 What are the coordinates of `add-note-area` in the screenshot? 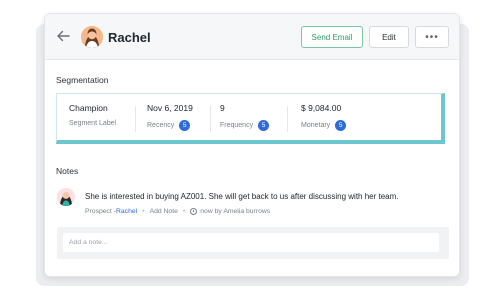 It's located at (253, 243).